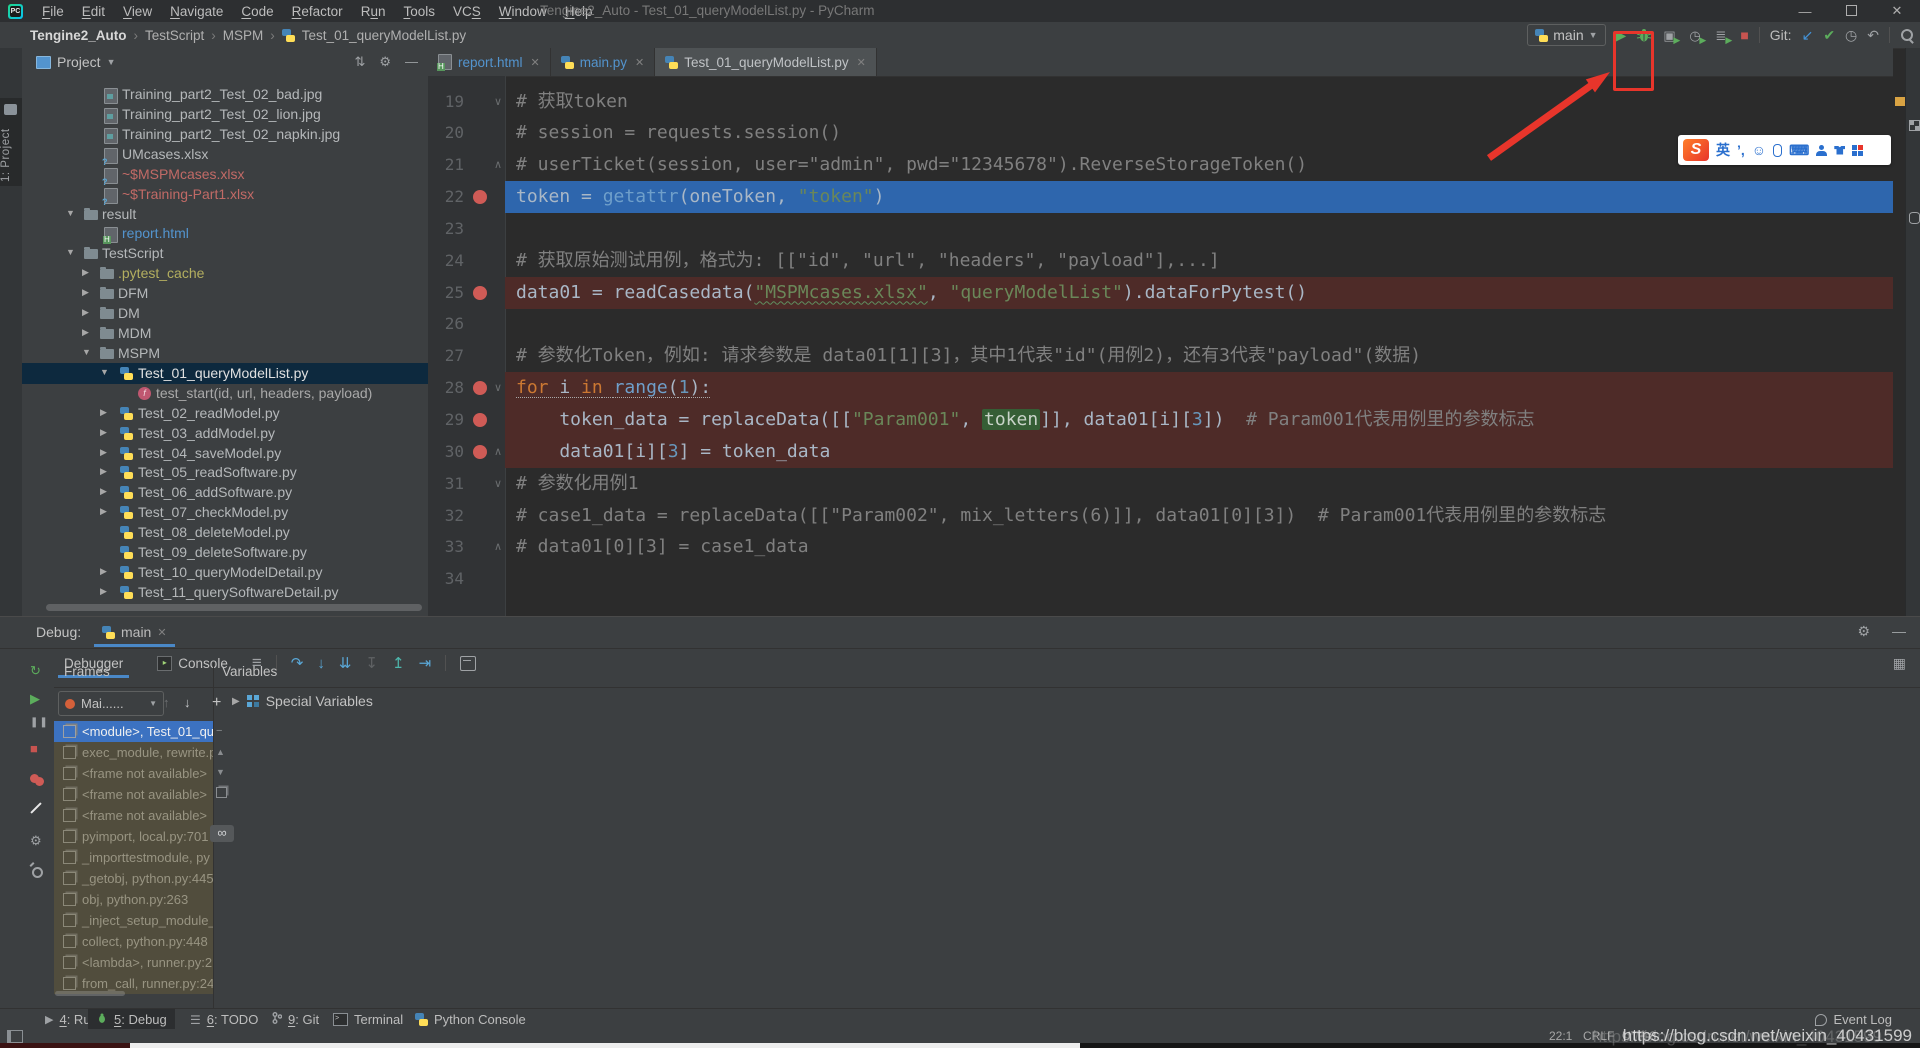 This screenshot has width=1920, height=1048. Describe the element at coordinates (297, 663) in the screenshot. I see `step-over-button: ↷` at that location.